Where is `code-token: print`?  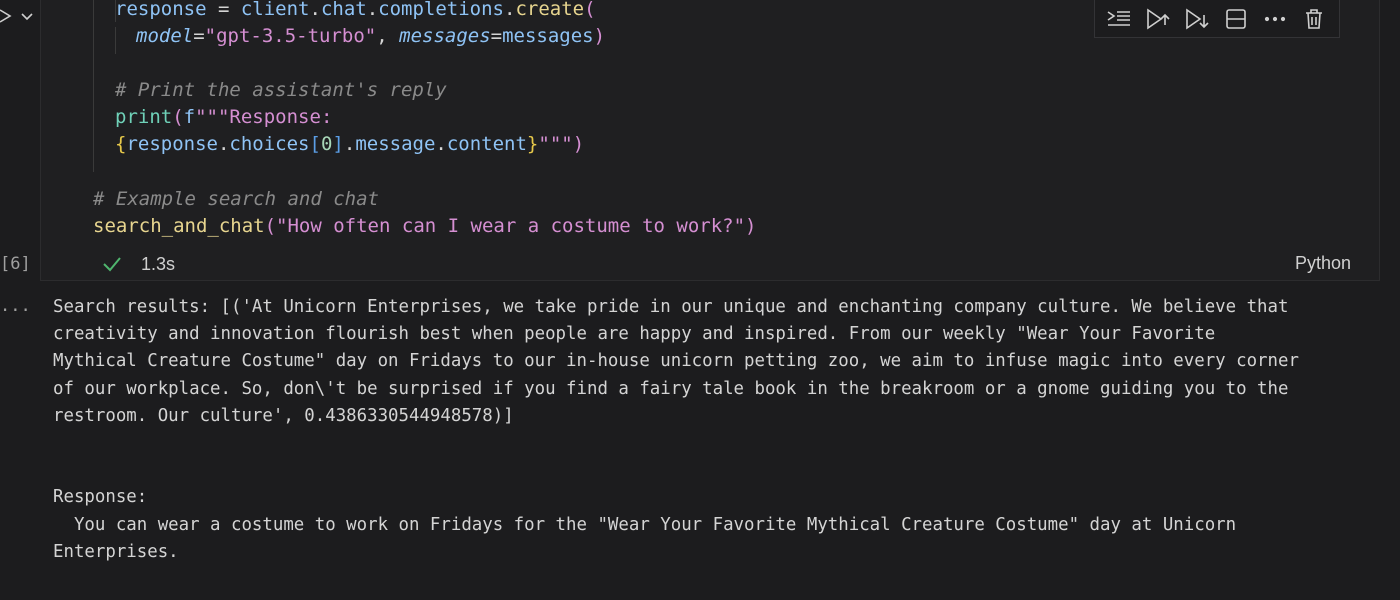 code-token: print is located at coordinates (144, 117).